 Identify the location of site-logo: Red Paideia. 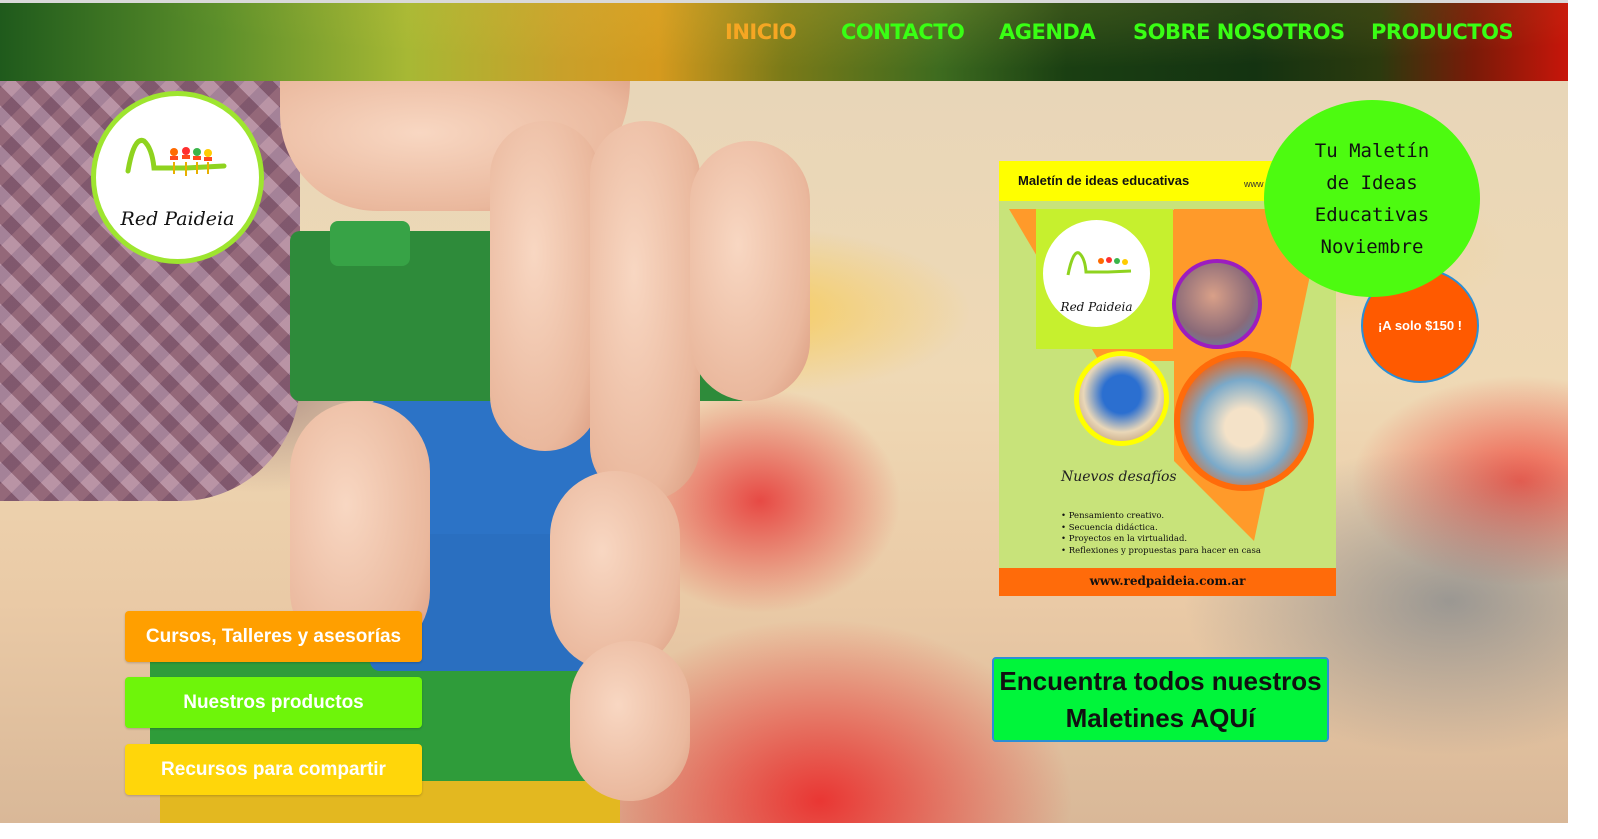
(177, 177).